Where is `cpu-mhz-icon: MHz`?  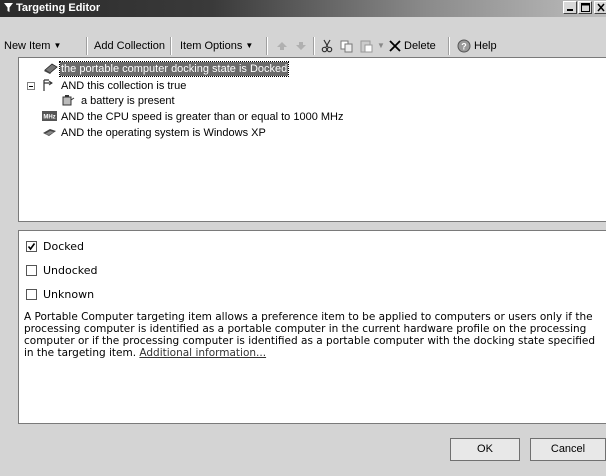
cpu-mhz-icon: MHz is located at coordinates (49, 116).